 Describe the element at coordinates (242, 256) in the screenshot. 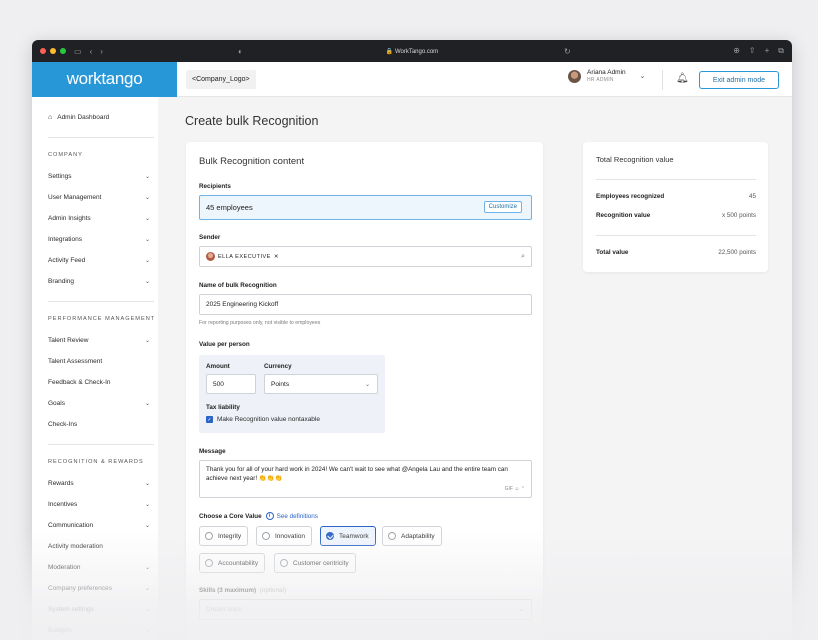

I see `sender-chip: ELLA EXECUTIVE ✕` at that location.